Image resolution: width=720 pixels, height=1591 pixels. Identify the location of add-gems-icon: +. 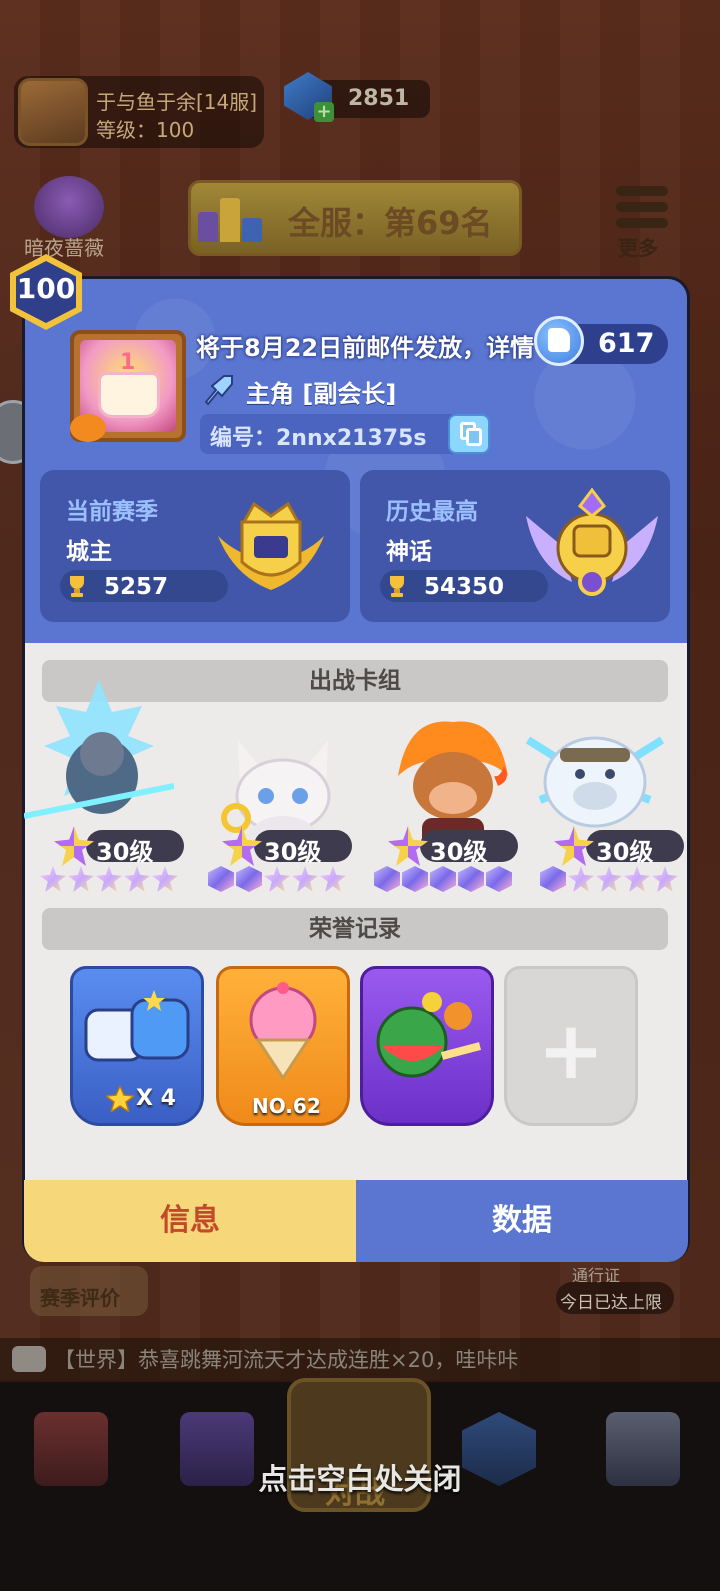
(324, 112).